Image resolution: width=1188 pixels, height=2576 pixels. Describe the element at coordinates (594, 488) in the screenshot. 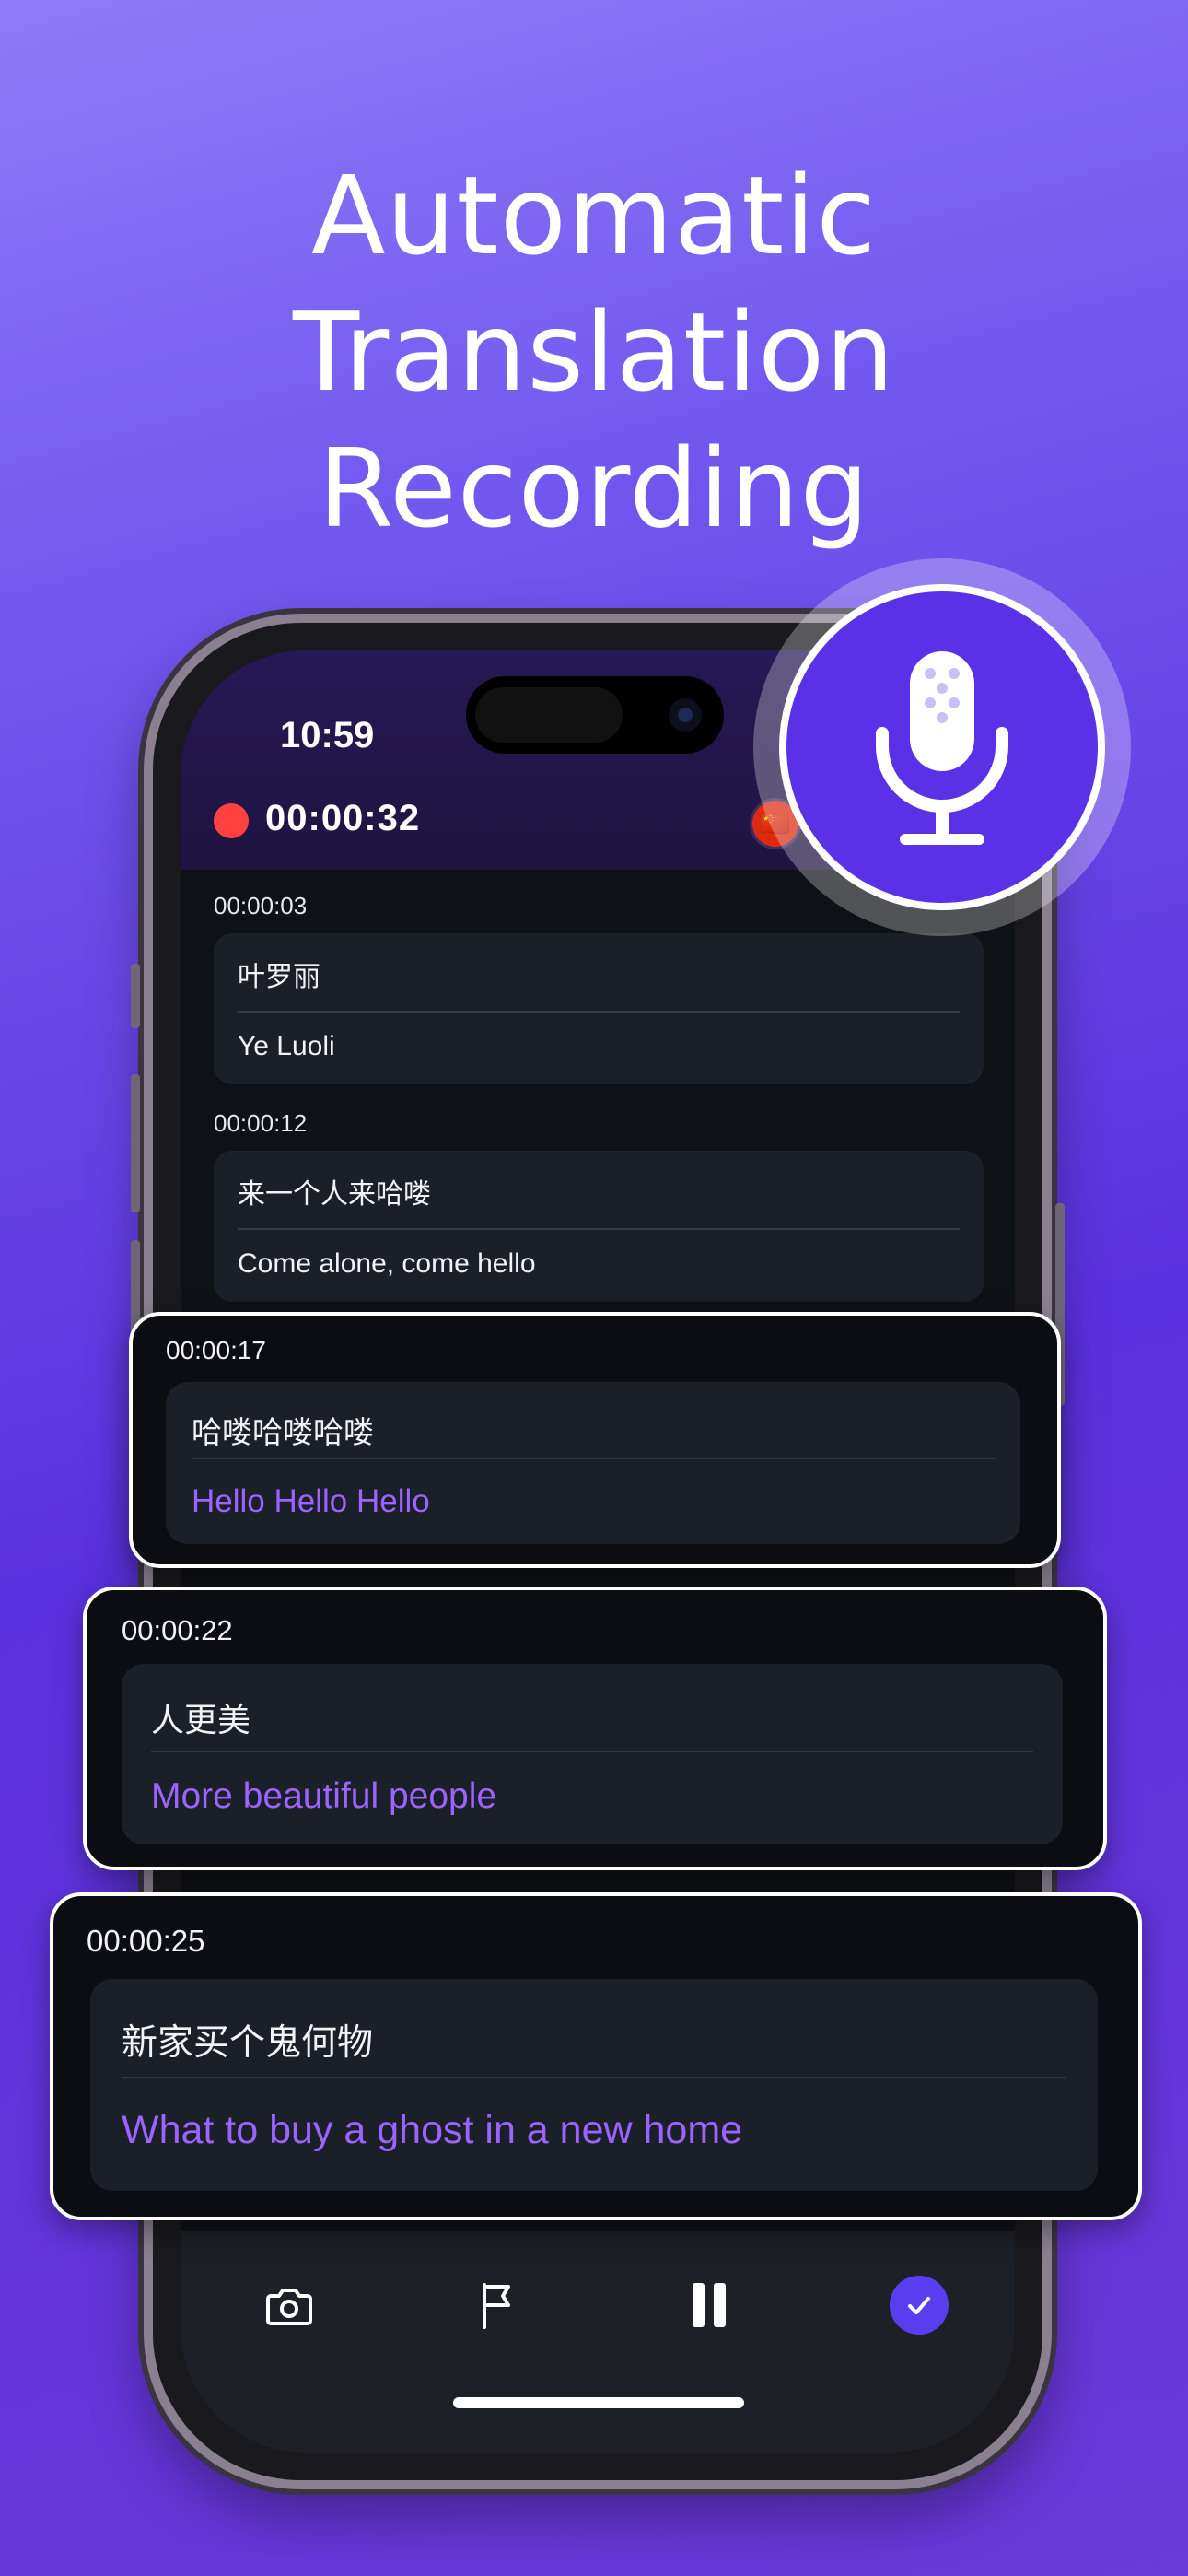

I see `headline-line-2: Recording` at that location.